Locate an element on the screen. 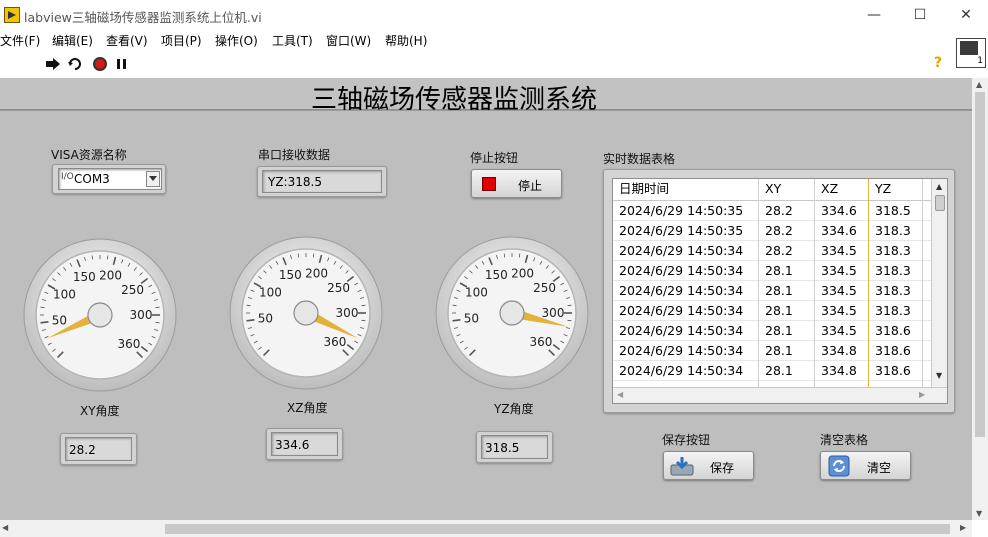  pause-icon is located at coordinates (122, 64).